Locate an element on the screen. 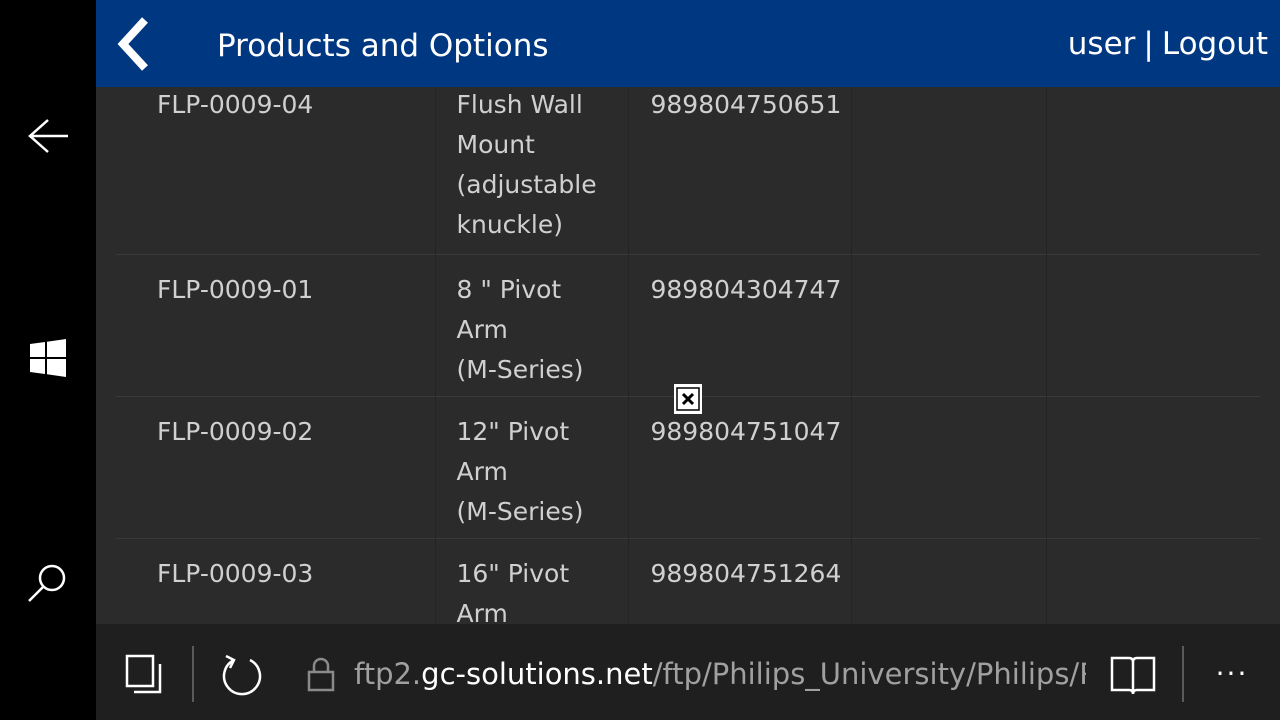  tabs-button is located at coordinates (144, 674).